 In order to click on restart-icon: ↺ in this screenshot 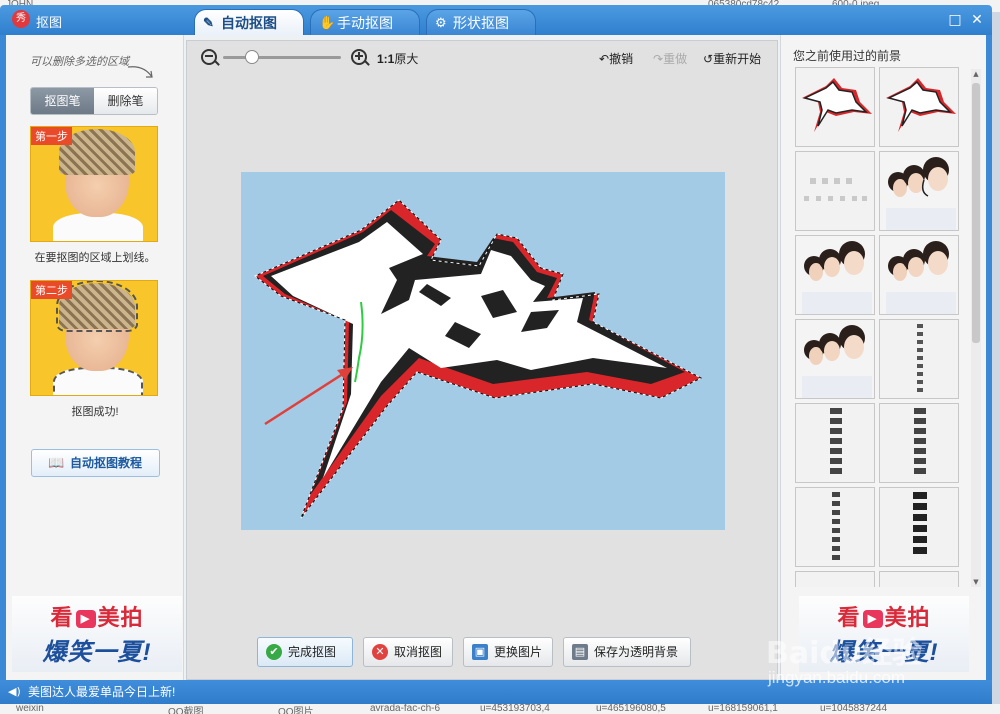, I will do `click(708, 59)`.